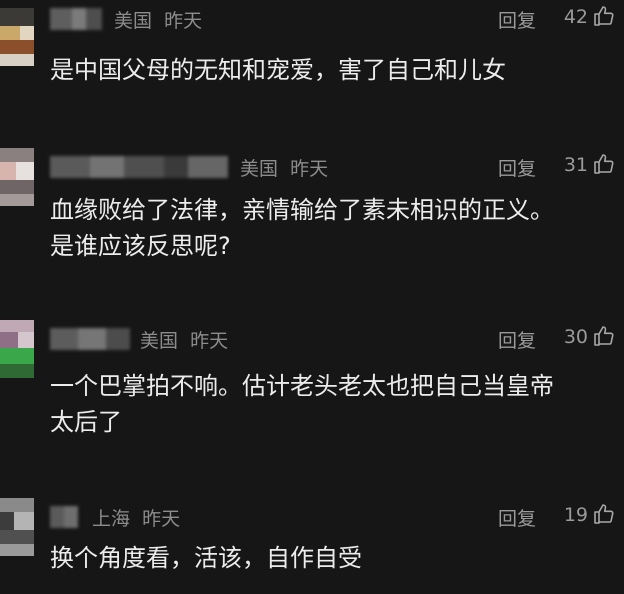  What do you see at coordinates (206, 558) in the screenshot?
I see `comment-text: 换个角度看，活该，自作自受` at bounding box center [206, 558].